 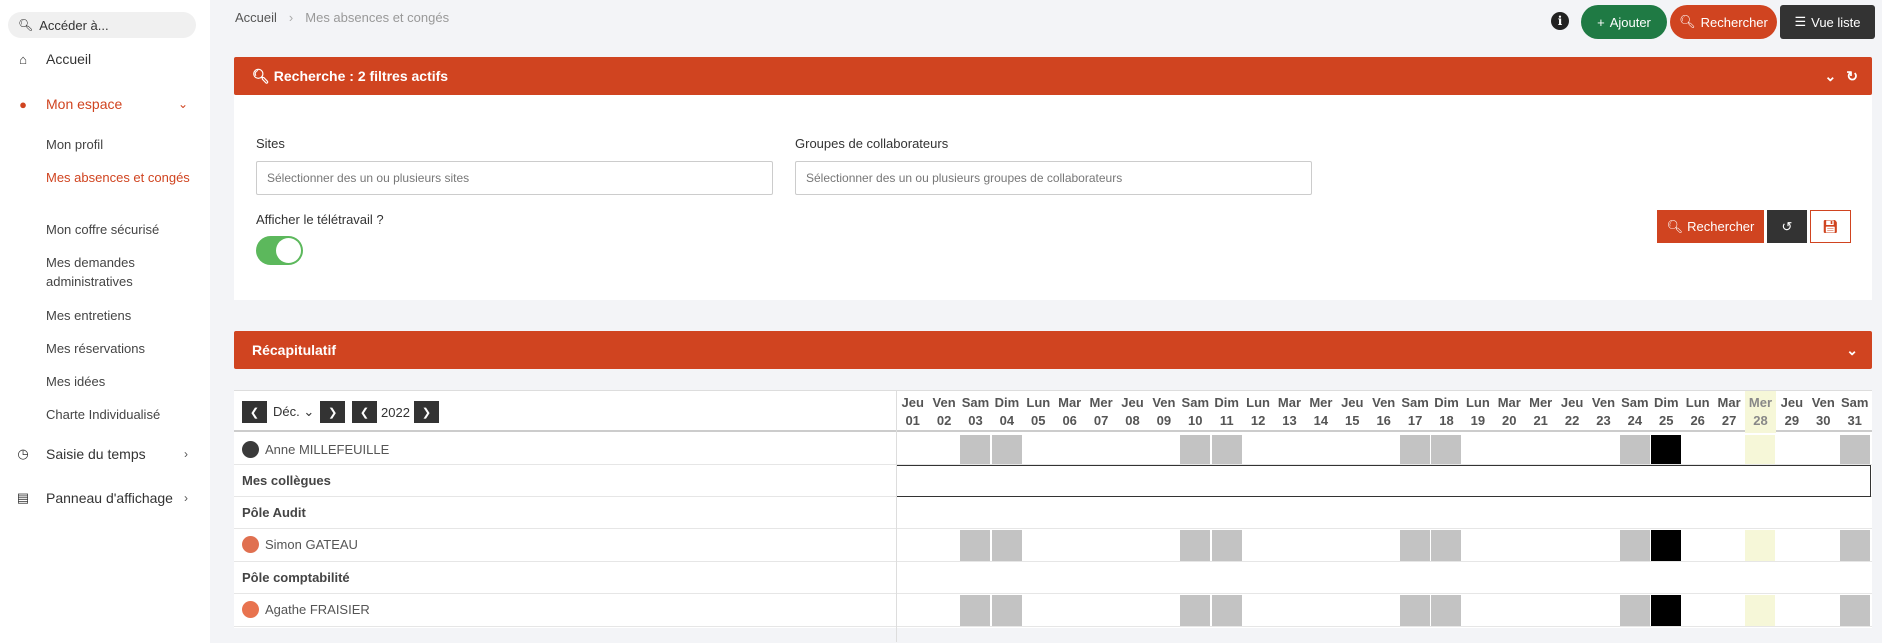 What do you see at coordinates (105, 498) in the screenshot?
I see `sidebar-item-panneau: ▤ Panneau d'affichage ›` at bounding box center [105, 498].